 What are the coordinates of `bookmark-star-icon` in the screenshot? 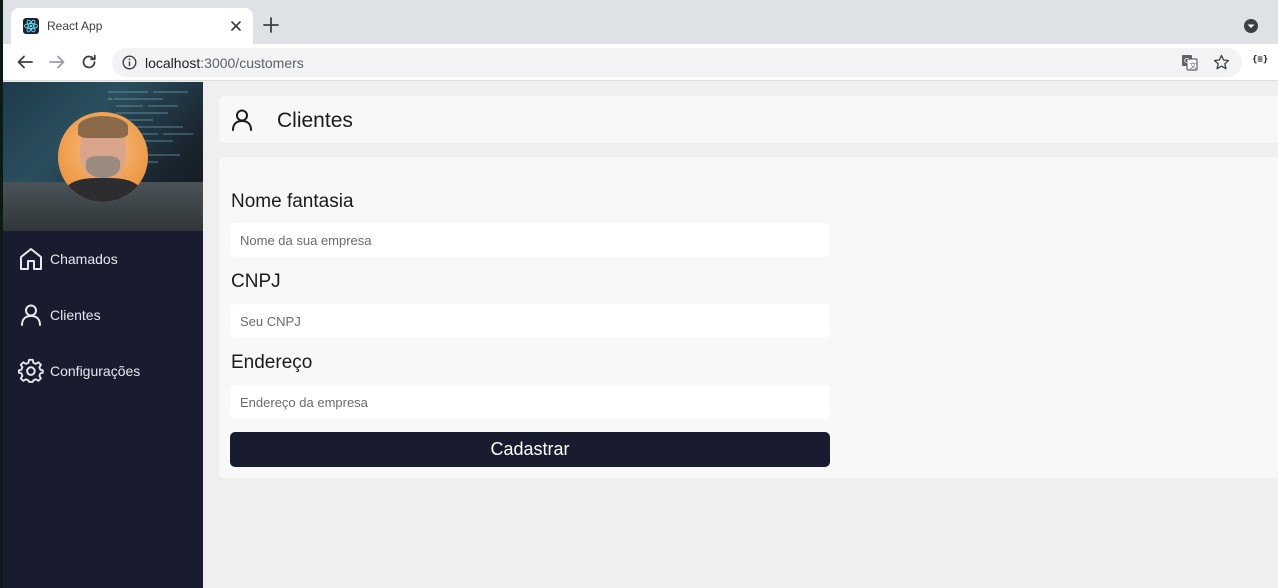 It's located at (1221, 62).